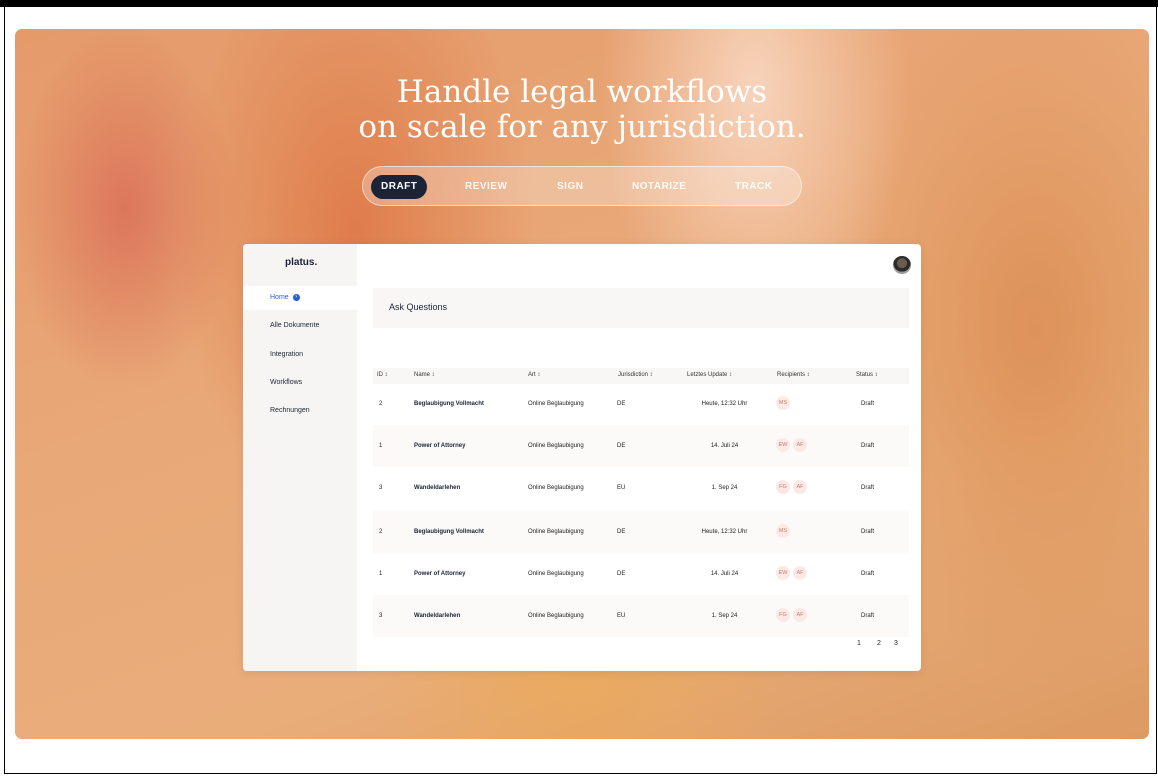  Describe the element at coordinates (534, 375) in the screenshot. I see `column-header-art: Art ↕` at that location.